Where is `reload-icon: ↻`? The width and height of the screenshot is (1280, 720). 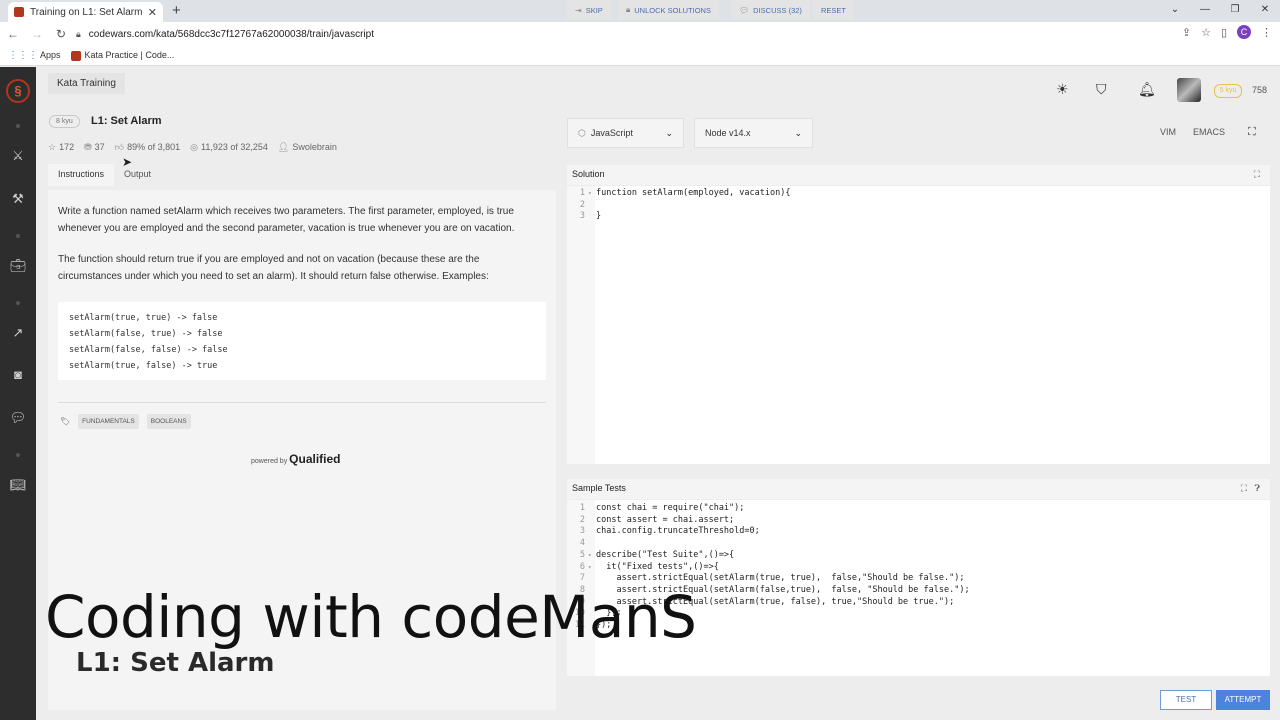 reload-icon: ↻ is located at coordinates (61, 34).